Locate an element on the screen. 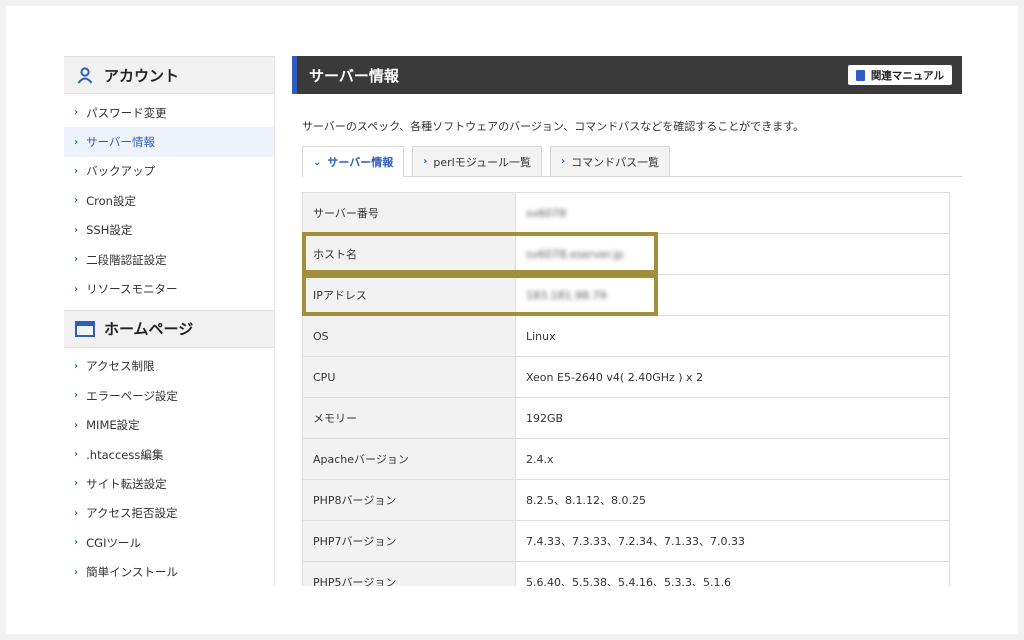 The image size is (1024, 640). row-key: サーバー番号 is located at coordinates (409, 213).